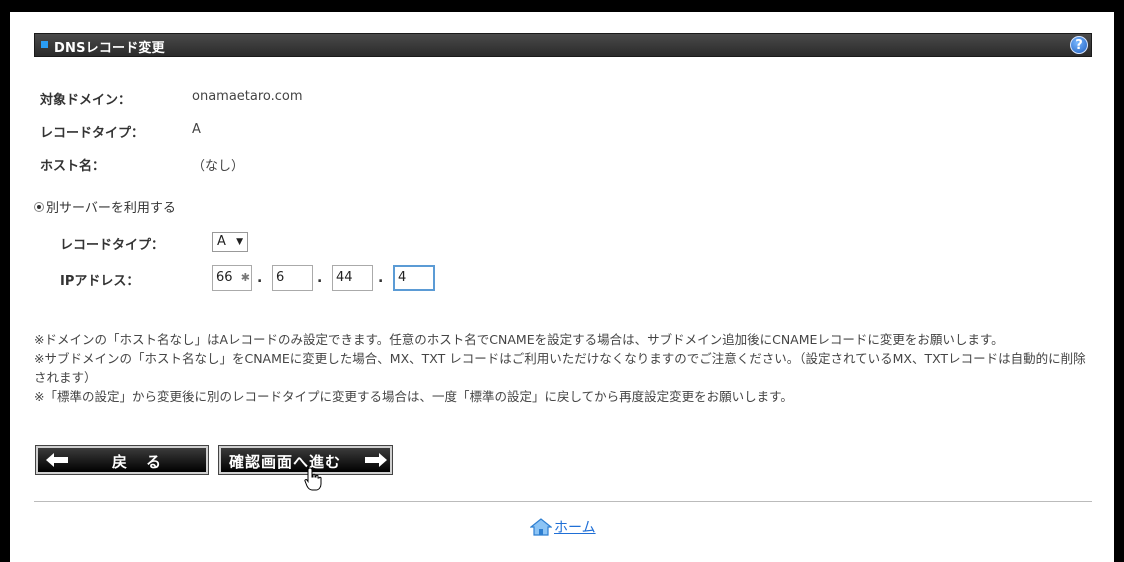  What do you see at coordinates (92, 133) in the screenshot?
I see `record-type-label: レコードタイプ：` at bounding box center [92, 133].